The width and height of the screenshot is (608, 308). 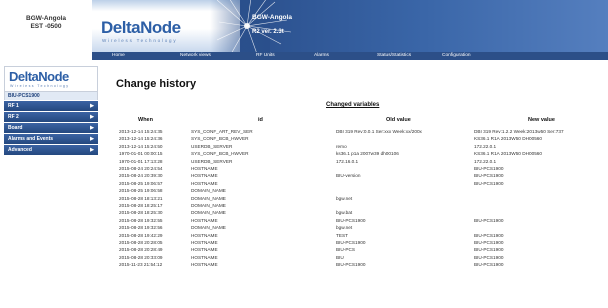 I want to click on cell-old-value: 172.16.0.1, so click(x=347, y=161).